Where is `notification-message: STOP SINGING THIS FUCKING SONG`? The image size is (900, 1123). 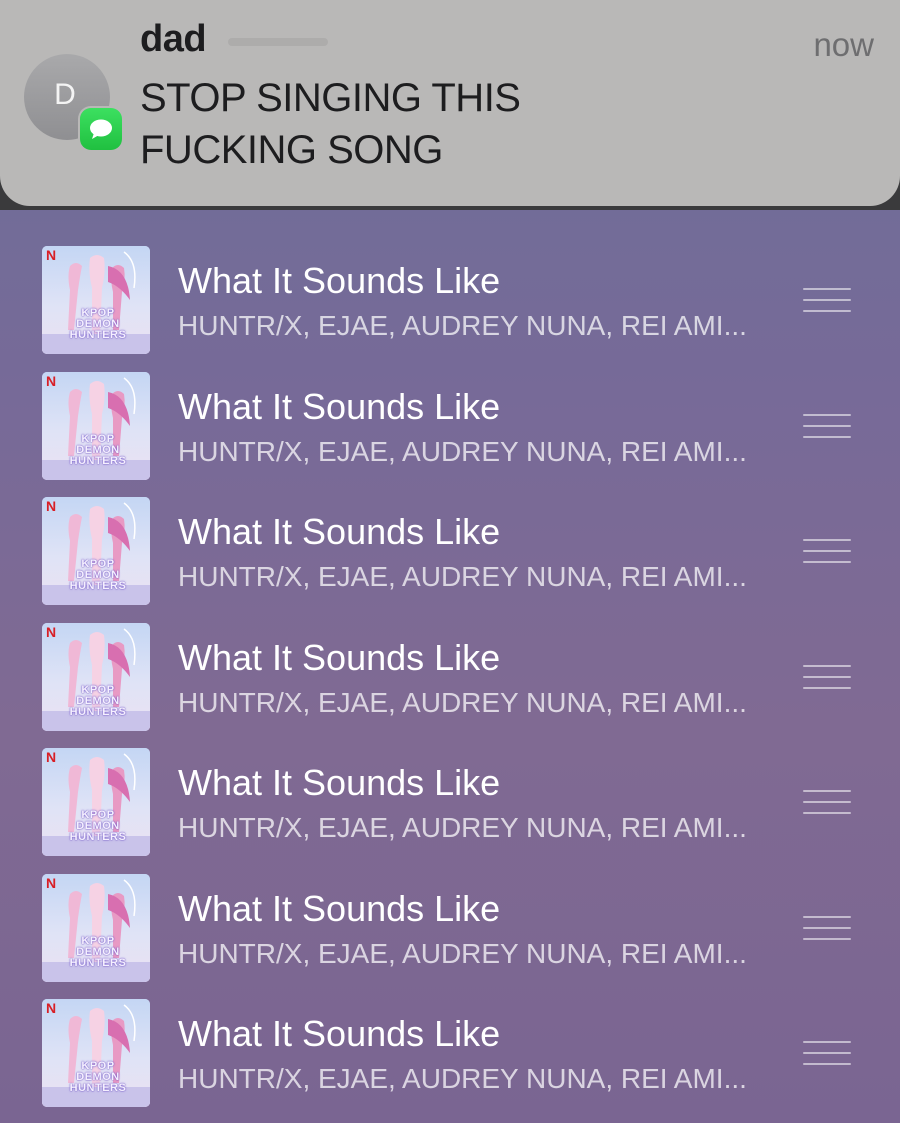
notification-message: STOP SINGING THIS FUCKING SONG is located at coordinates (330, 124).